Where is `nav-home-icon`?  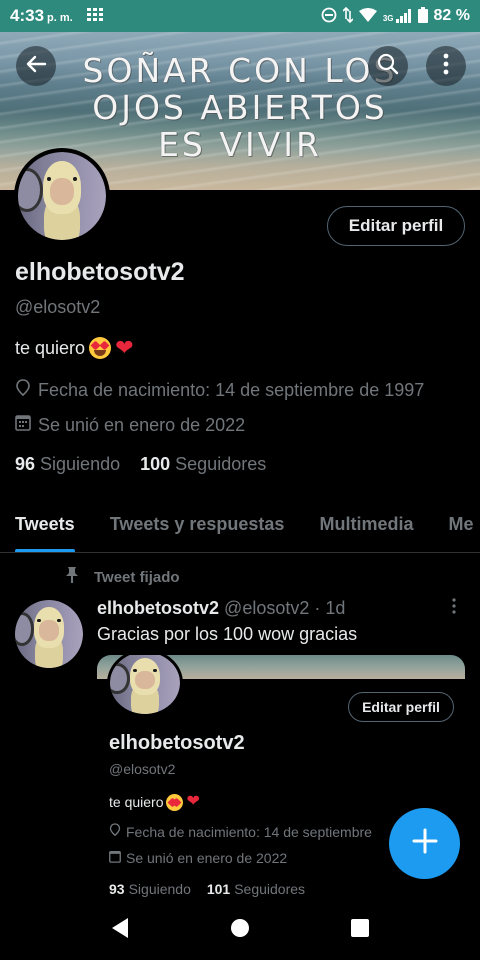 nav-home-icon is located at coordinates (240, 930).